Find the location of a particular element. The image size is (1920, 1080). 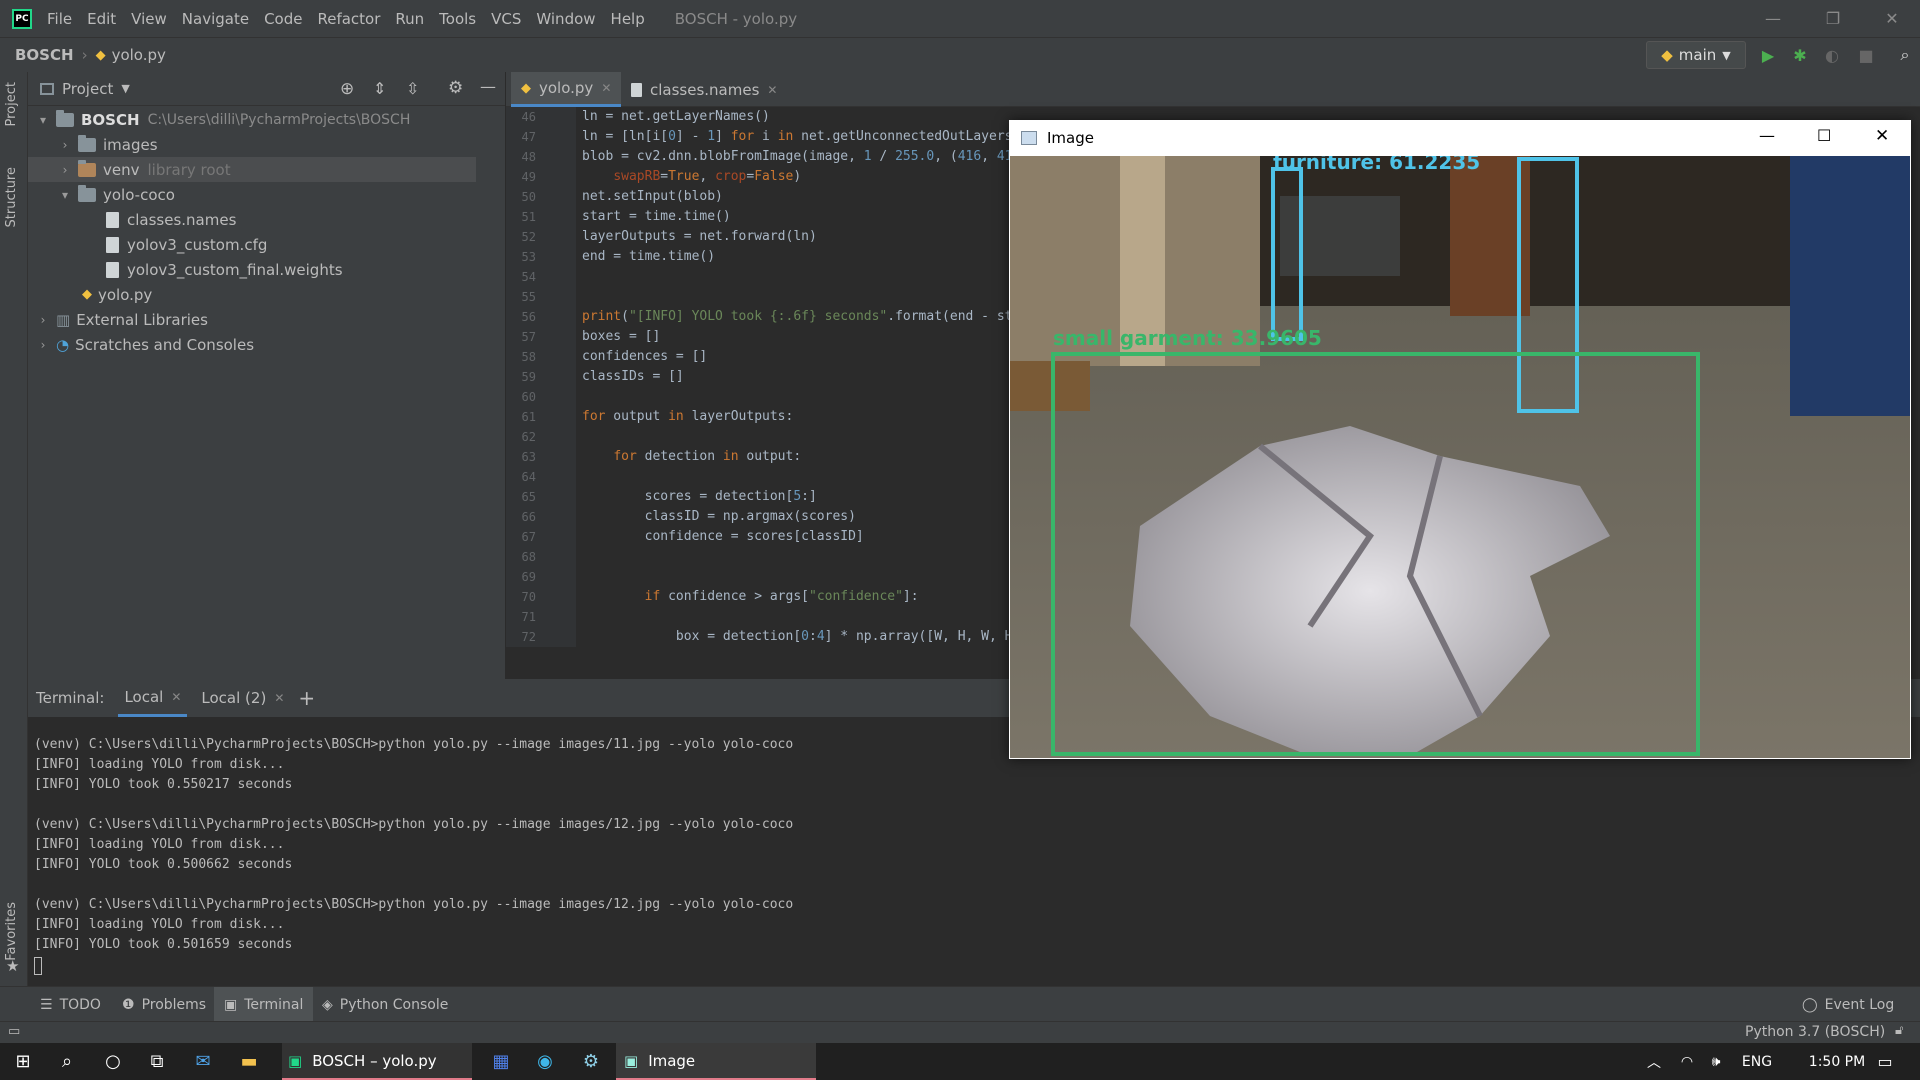

structure-tool-tab: Structure is located at coordinates (11, 197).